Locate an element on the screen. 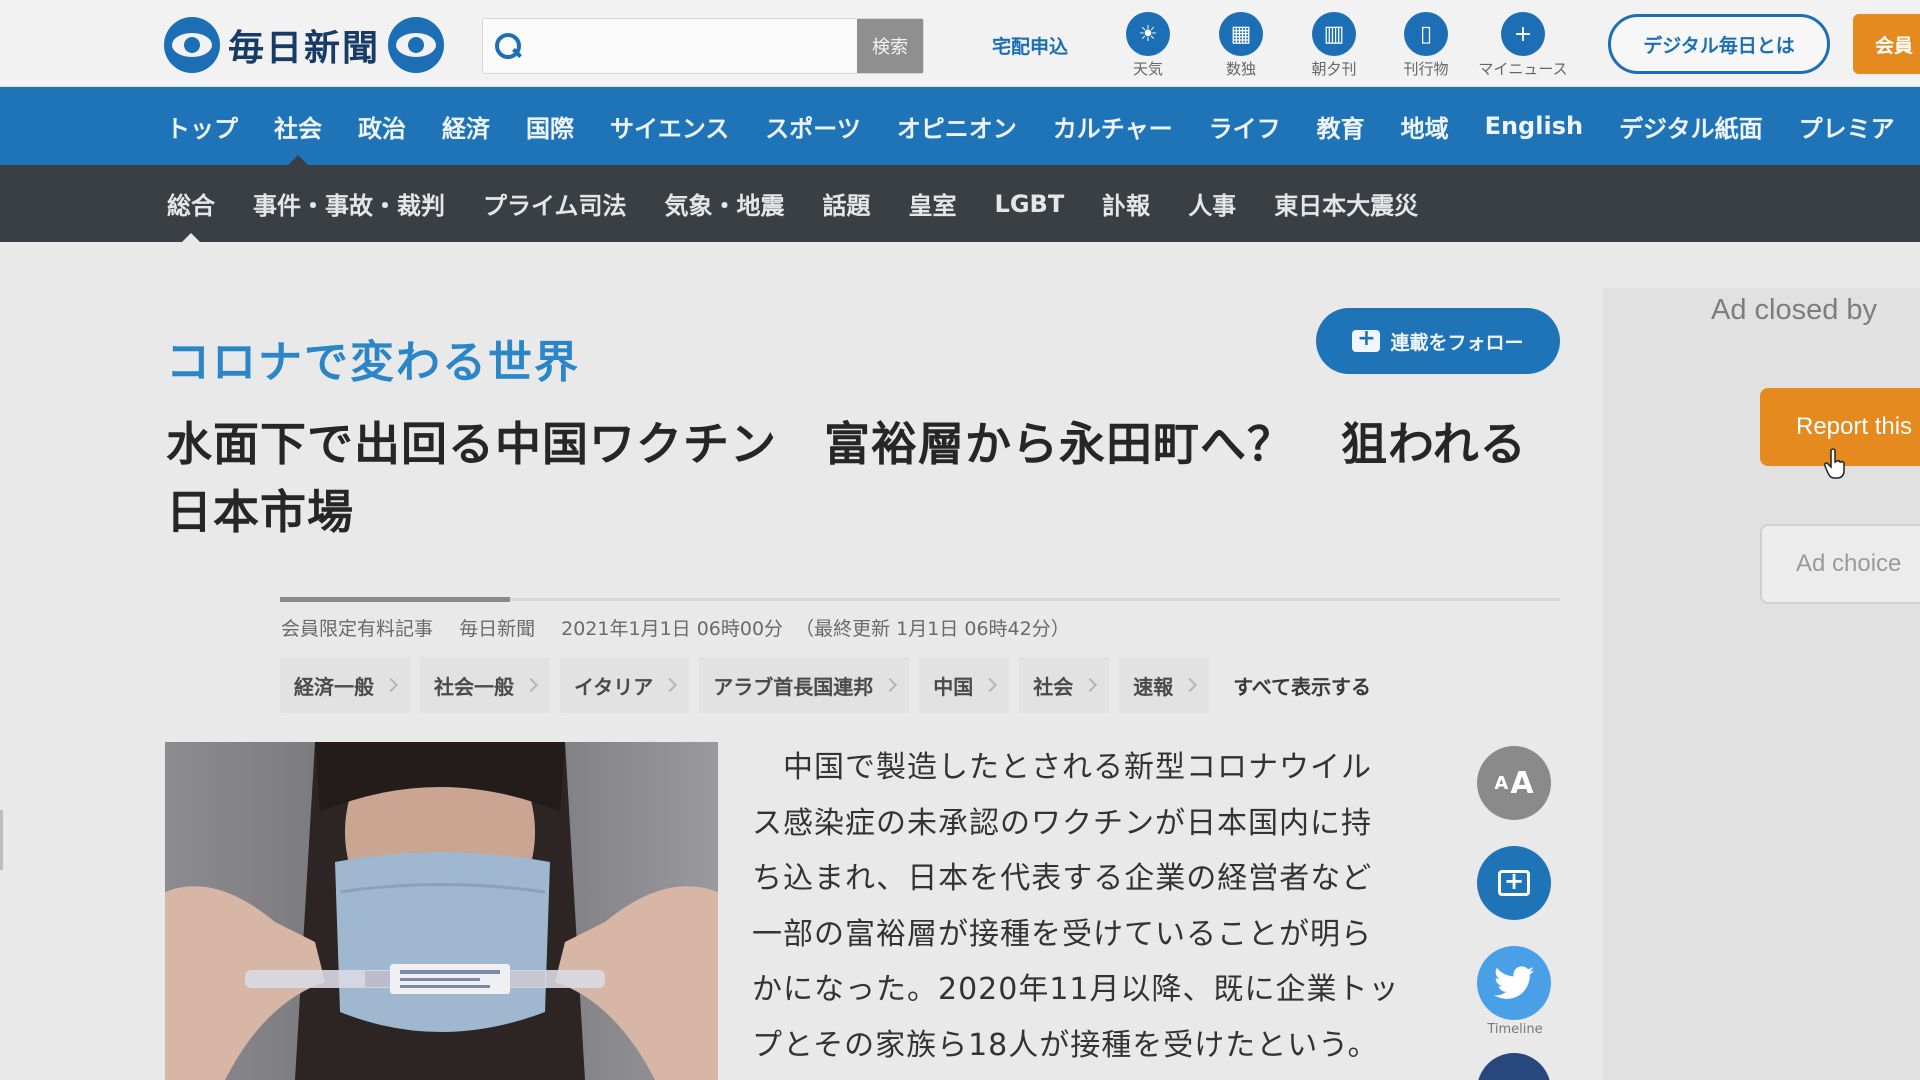 Image resolution: width=1920 pixels, height=1080 pixels. digital-mainichi-button: デジタル毎日とは is located at coordinates (1719, 44).